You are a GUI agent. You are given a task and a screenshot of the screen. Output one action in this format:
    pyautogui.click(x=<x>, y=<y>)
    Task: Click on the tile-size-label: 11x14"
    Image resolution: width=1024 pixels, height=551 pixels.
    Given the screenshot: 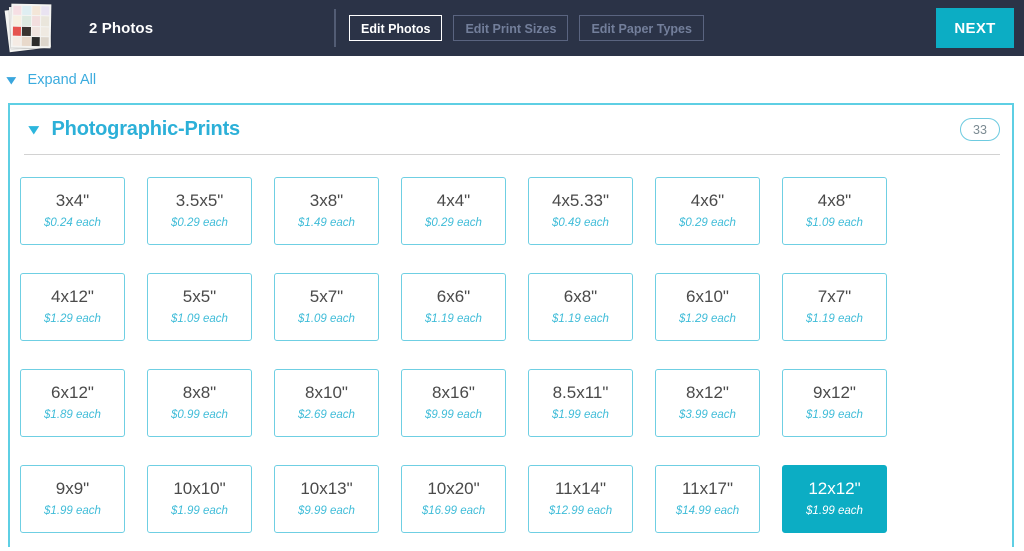 What is the action you would take?
    pyautogui.click(x=580, y=489)
    